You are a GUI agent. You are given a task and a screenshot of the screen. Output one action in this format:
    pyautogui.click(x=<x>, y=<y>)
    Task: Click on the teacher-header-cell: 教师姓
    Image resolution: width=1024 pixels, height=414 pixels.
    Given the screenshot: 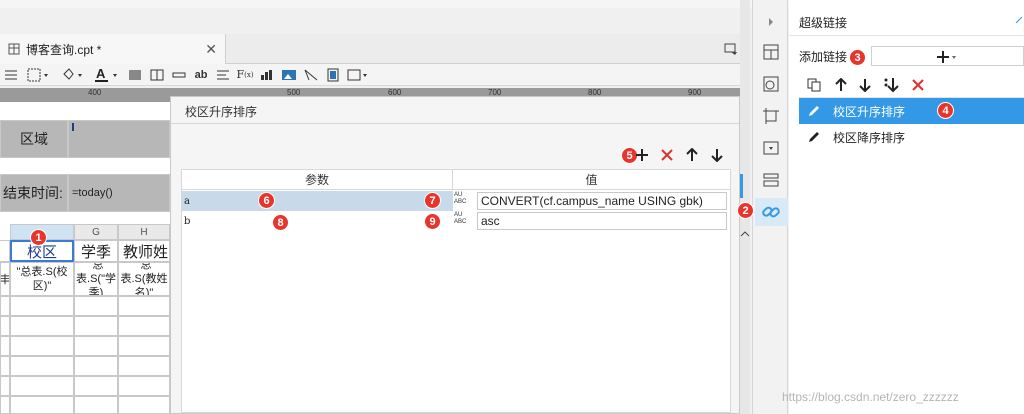 What is the action you would take?
    pyautogui.click(x=144, y=251)
    